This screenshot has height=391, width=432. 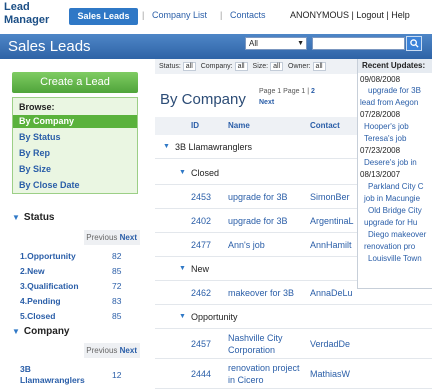 What do you see at coordinates (214, 317) in the screenshot?
I see `status-group-label: Opportunity` at bounding box center [214, 317].